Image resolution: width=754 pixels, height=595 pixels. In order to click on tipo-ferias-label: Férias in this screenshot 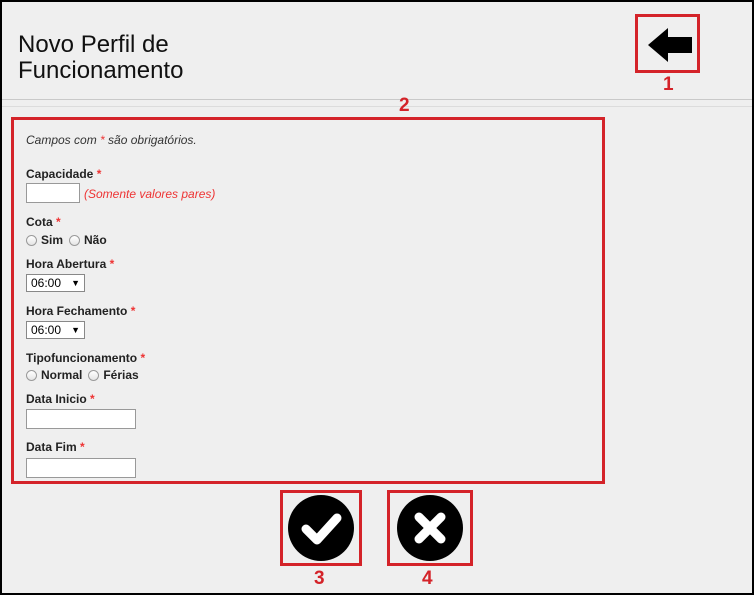, I will do `click(121, 375)`.